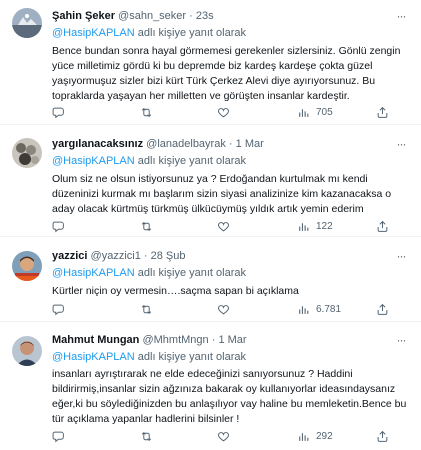 Image resolution: width=421 pixels, height=450 pixels. Describe the element at coordinates (152, 16) in the screenshot. I see `user-handle: @sahn_seker` at that location.